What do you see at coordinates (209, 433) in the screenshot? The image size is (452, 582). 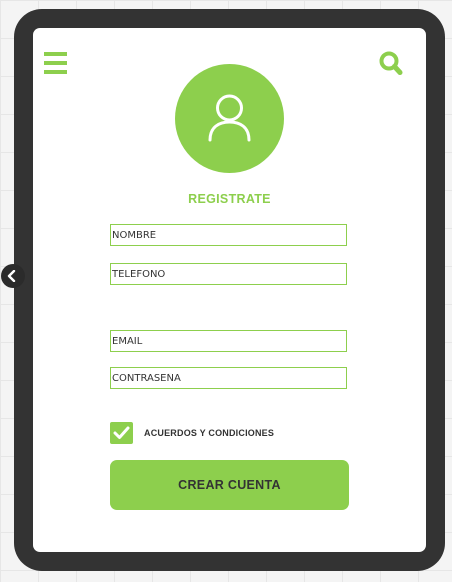 I see `terms-label: ACUERDOS Y CONDICIONES` at bounding box center [209, 433].